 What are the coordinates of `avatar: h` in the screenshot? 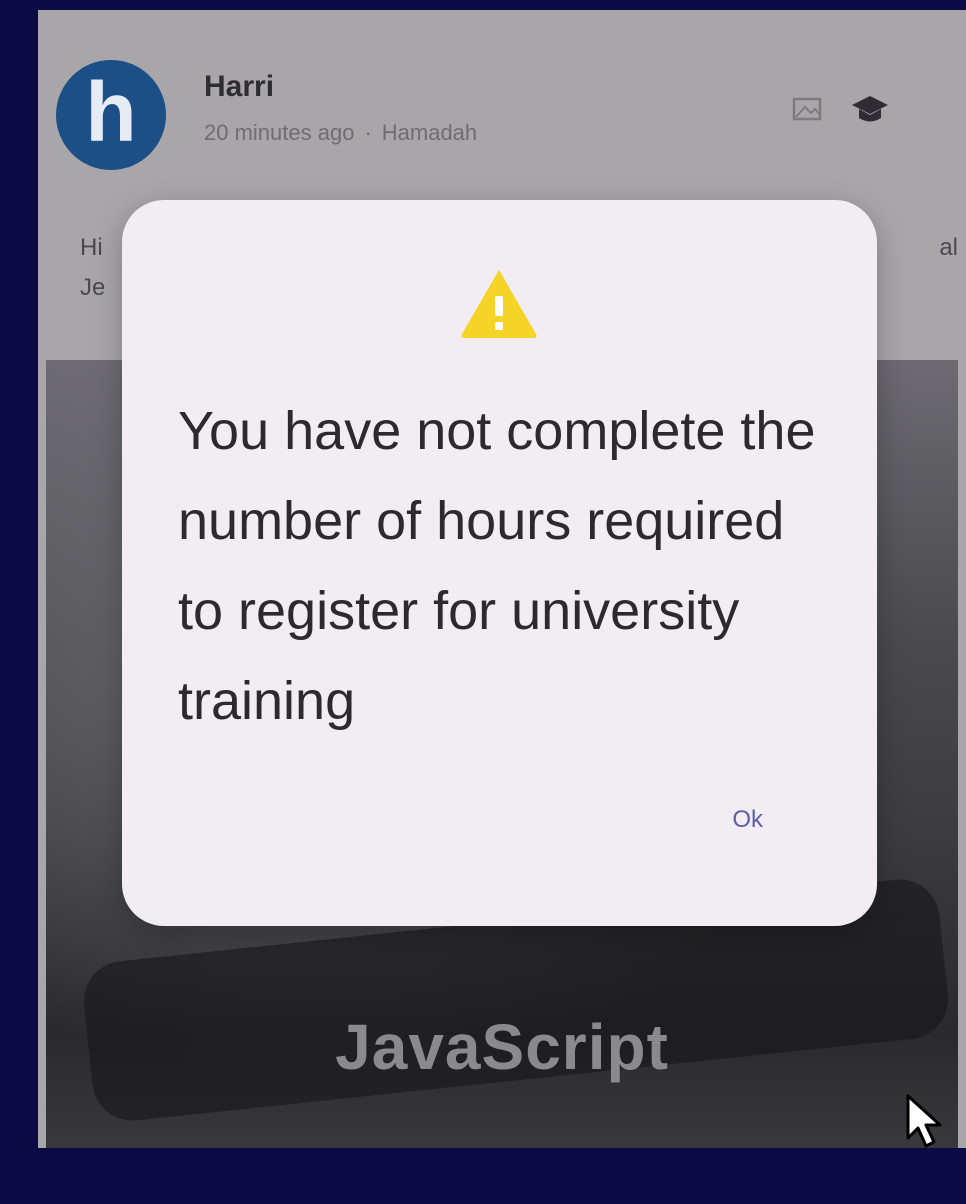 It's located at (111, 115).